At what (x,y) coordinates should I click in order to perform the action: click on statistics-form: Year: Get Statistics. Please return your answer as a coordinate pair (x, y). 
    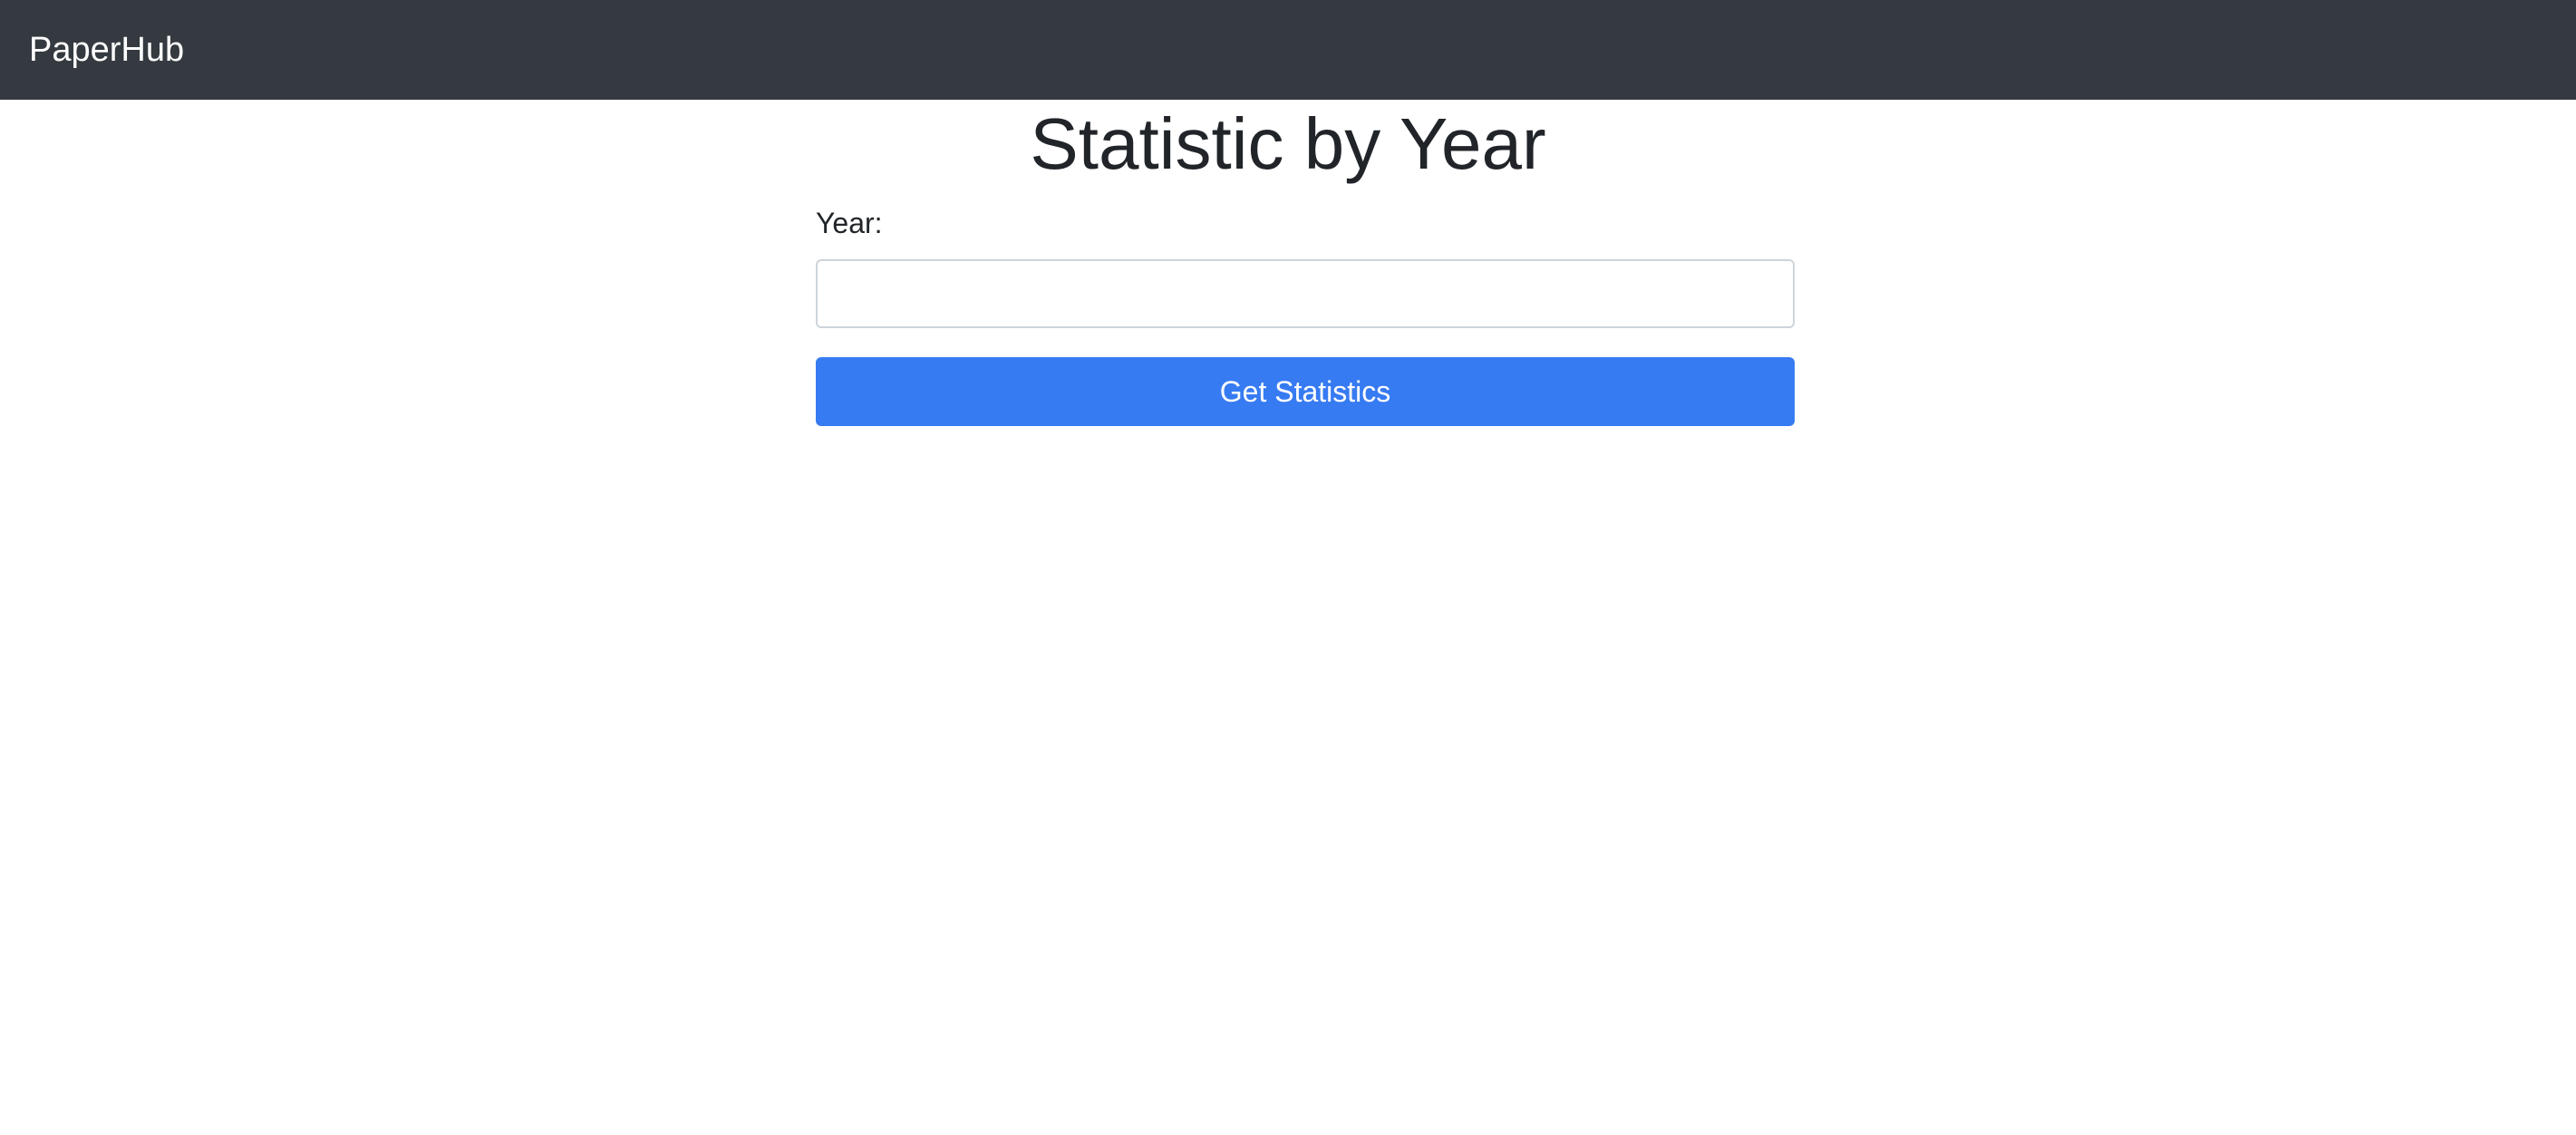
    Looking at the image, I should click on (1305, 313).